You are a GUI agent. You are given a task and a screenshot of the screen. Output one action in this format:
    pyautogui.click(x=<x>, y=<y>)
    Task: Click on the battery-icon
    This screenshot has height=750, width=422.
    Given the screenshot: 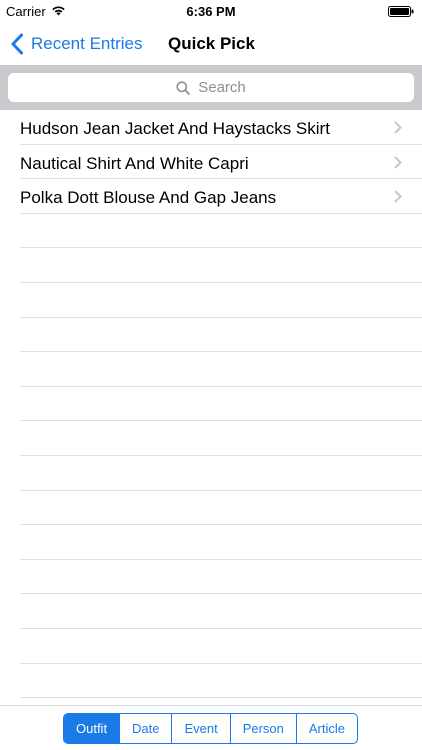 What is the action you would take?
    pyautogui.click(x=401, y=11)
    